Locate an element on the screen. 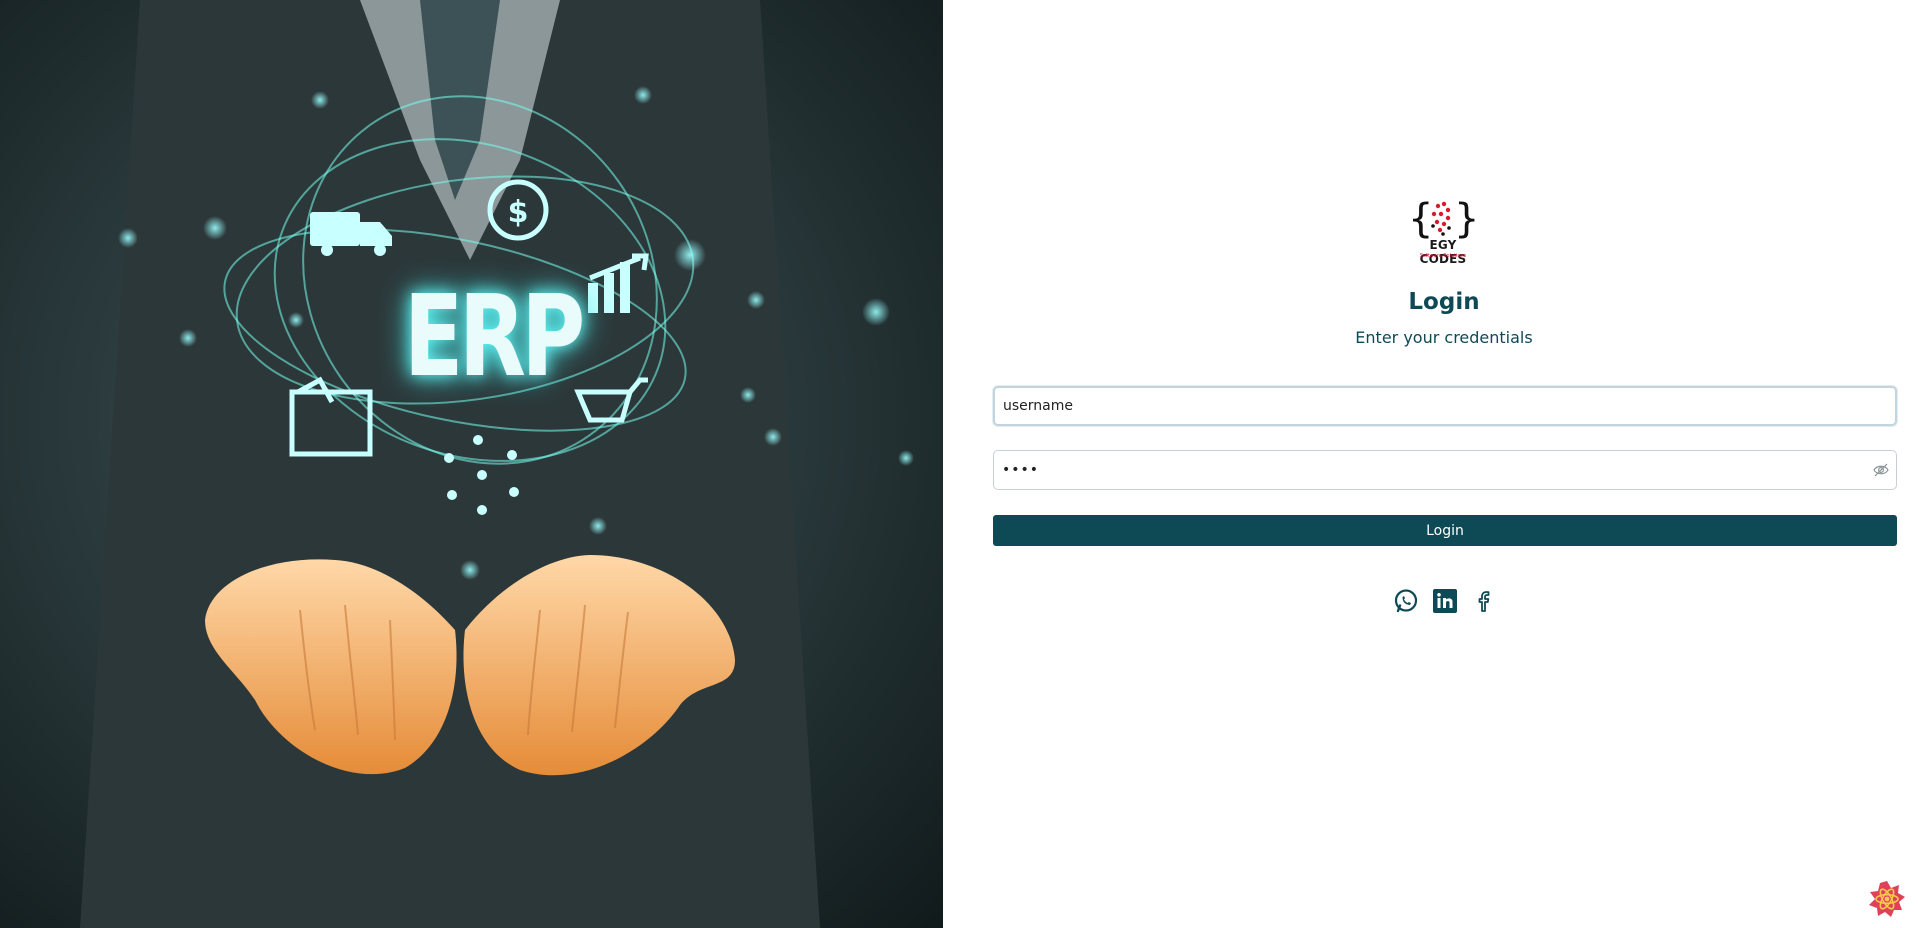 The height and width of the screenshot is (928, 1918). username-input is located at coordinates (1445, 406).